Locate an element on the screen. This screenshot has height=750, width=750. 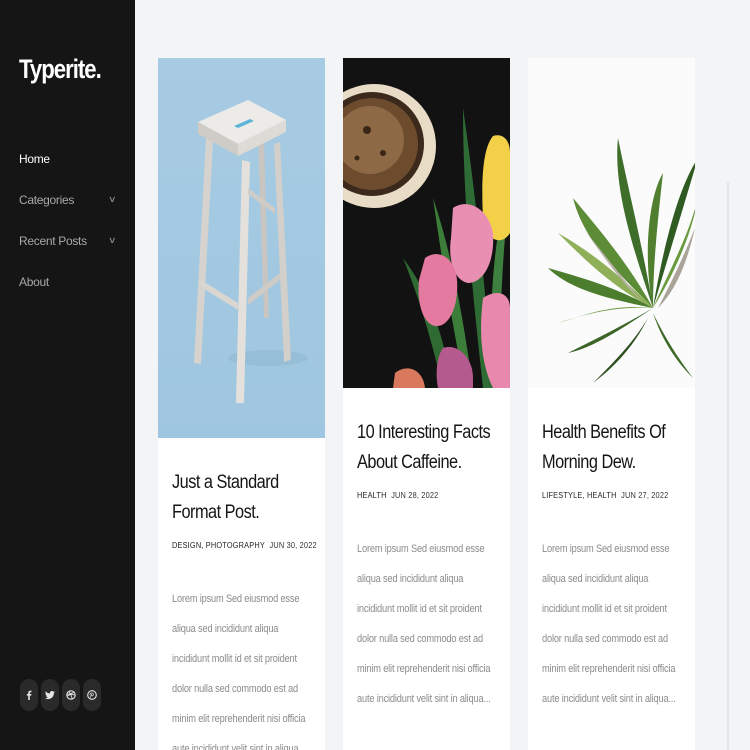
post-meta: Lifestyle, Health Jun 27, 2022 is located at coordinates (605, 495).